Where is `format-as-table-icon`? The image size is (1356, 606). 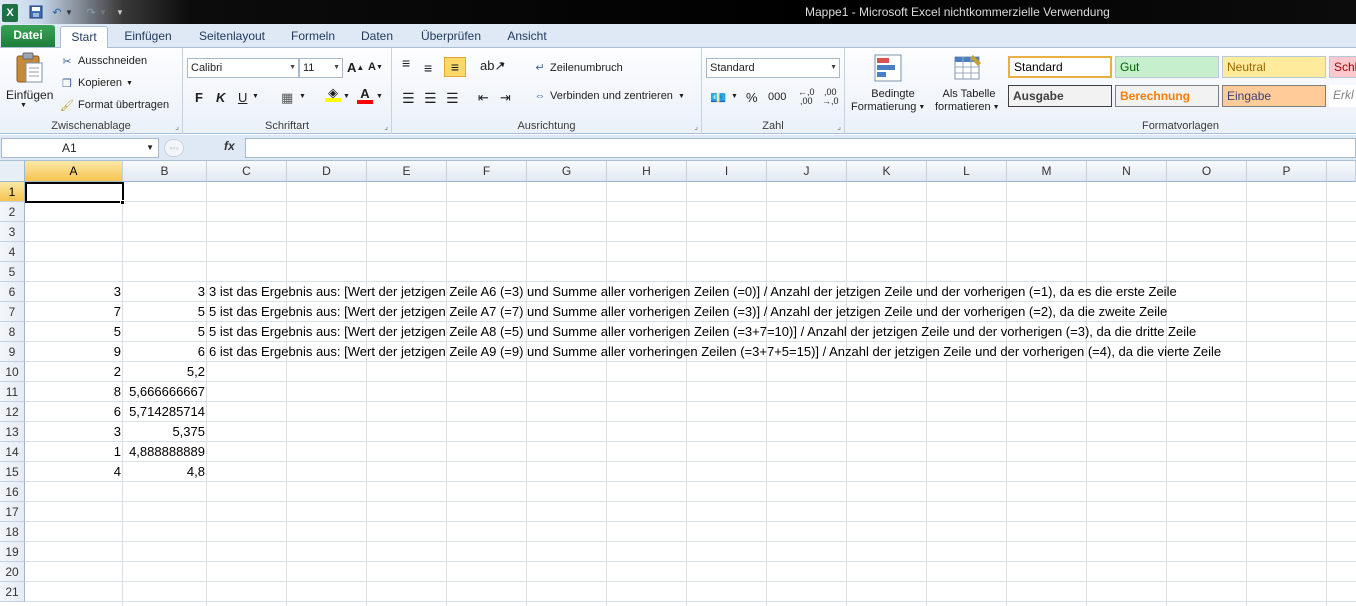 format-as-table-icon is located at coordinates (968, 68).